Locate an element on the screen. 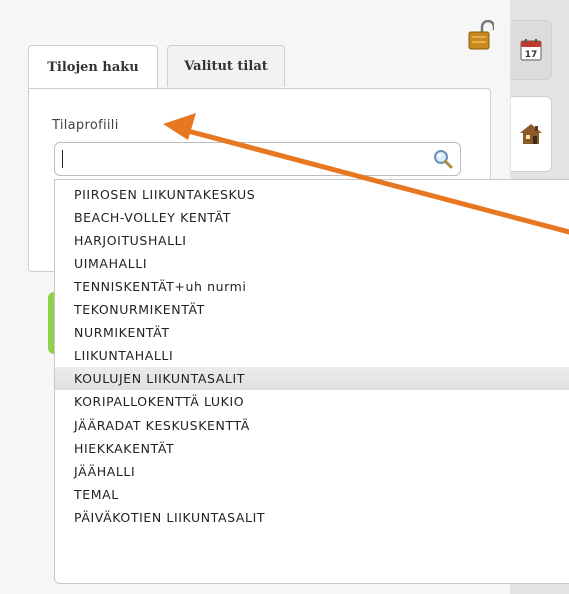 The height and width of the screenshot is (594, 569). dropdown-option: KOULUJEN LIIKUNTASALIT is located at coordinates (312, 379).